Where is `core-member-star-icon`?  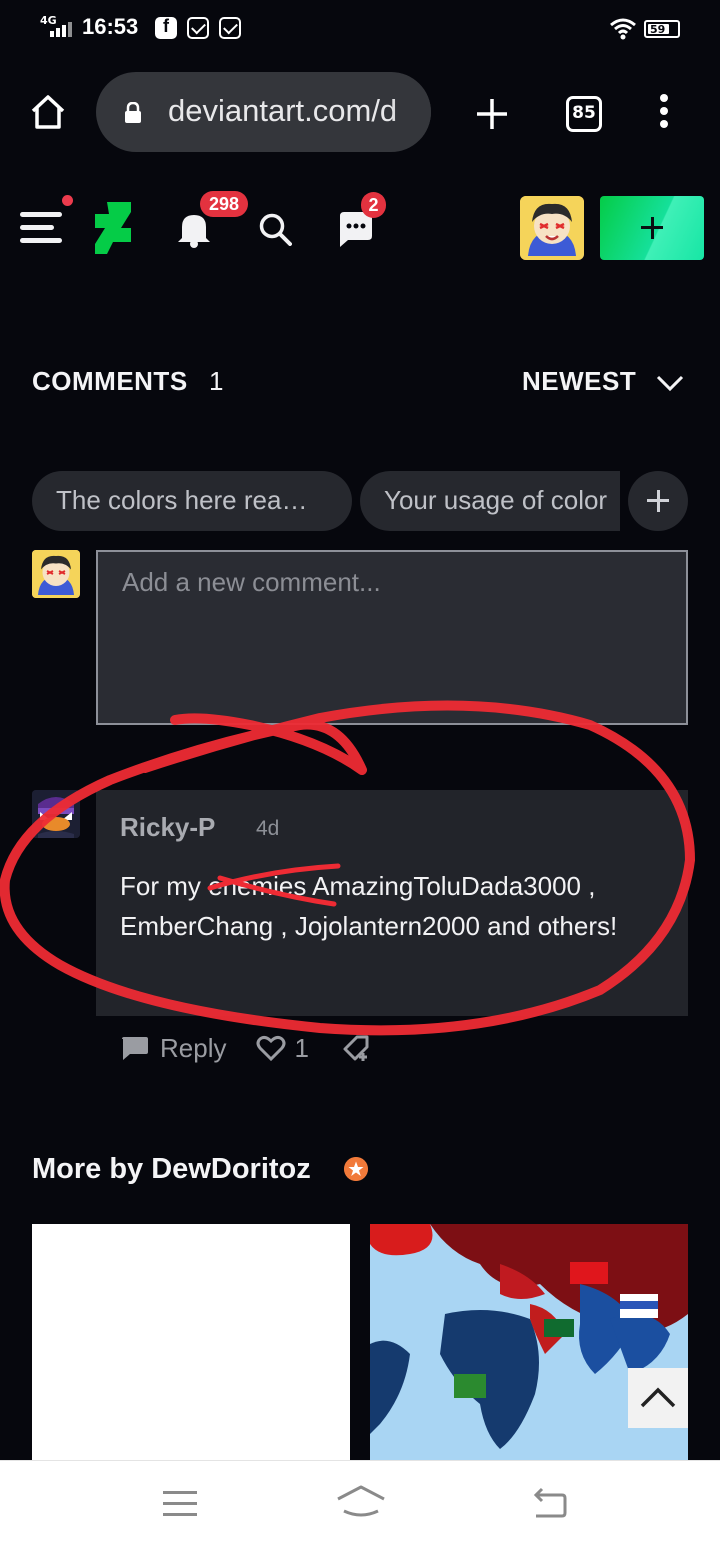 core-member-star-icon is located at coordinates (356, 1169).